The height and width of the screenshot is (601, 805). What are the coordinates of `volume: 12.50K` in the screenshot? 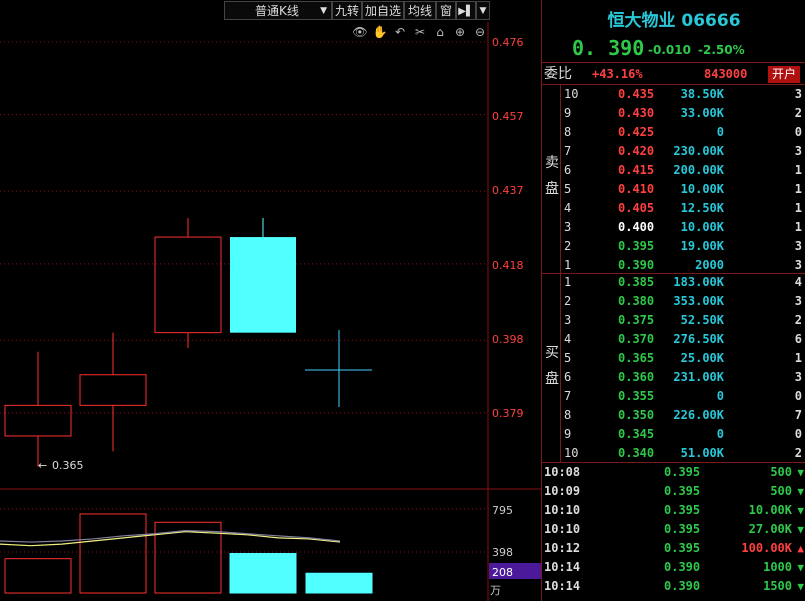 It's located at (702, 208).